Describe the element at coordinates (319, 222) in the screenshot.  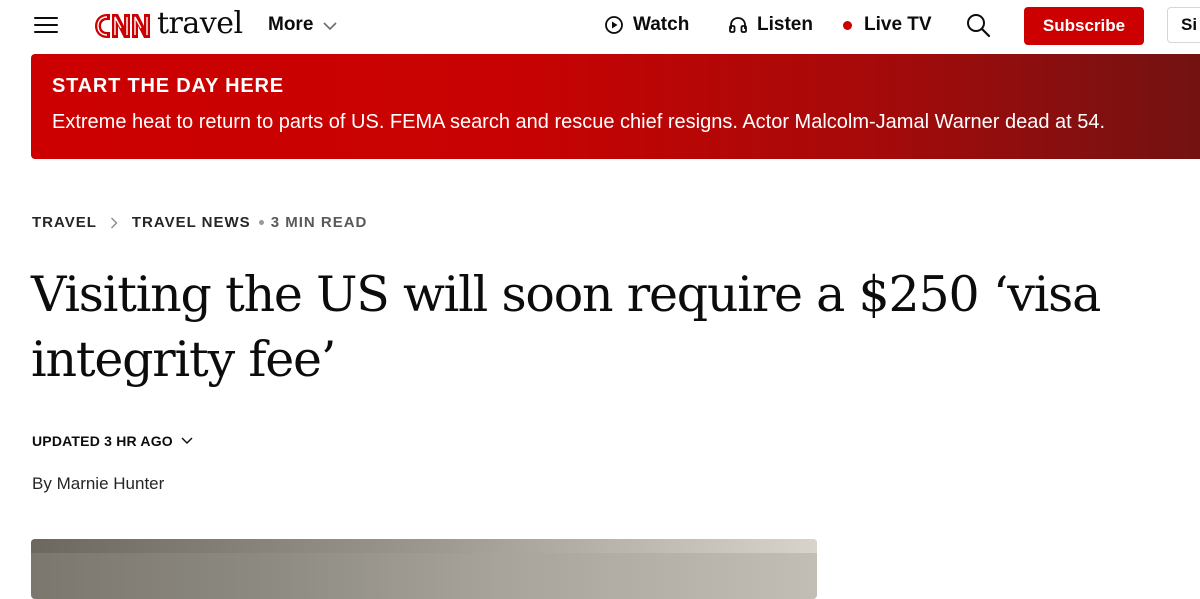
I see `read-time: 3 MIN READ` at that location.